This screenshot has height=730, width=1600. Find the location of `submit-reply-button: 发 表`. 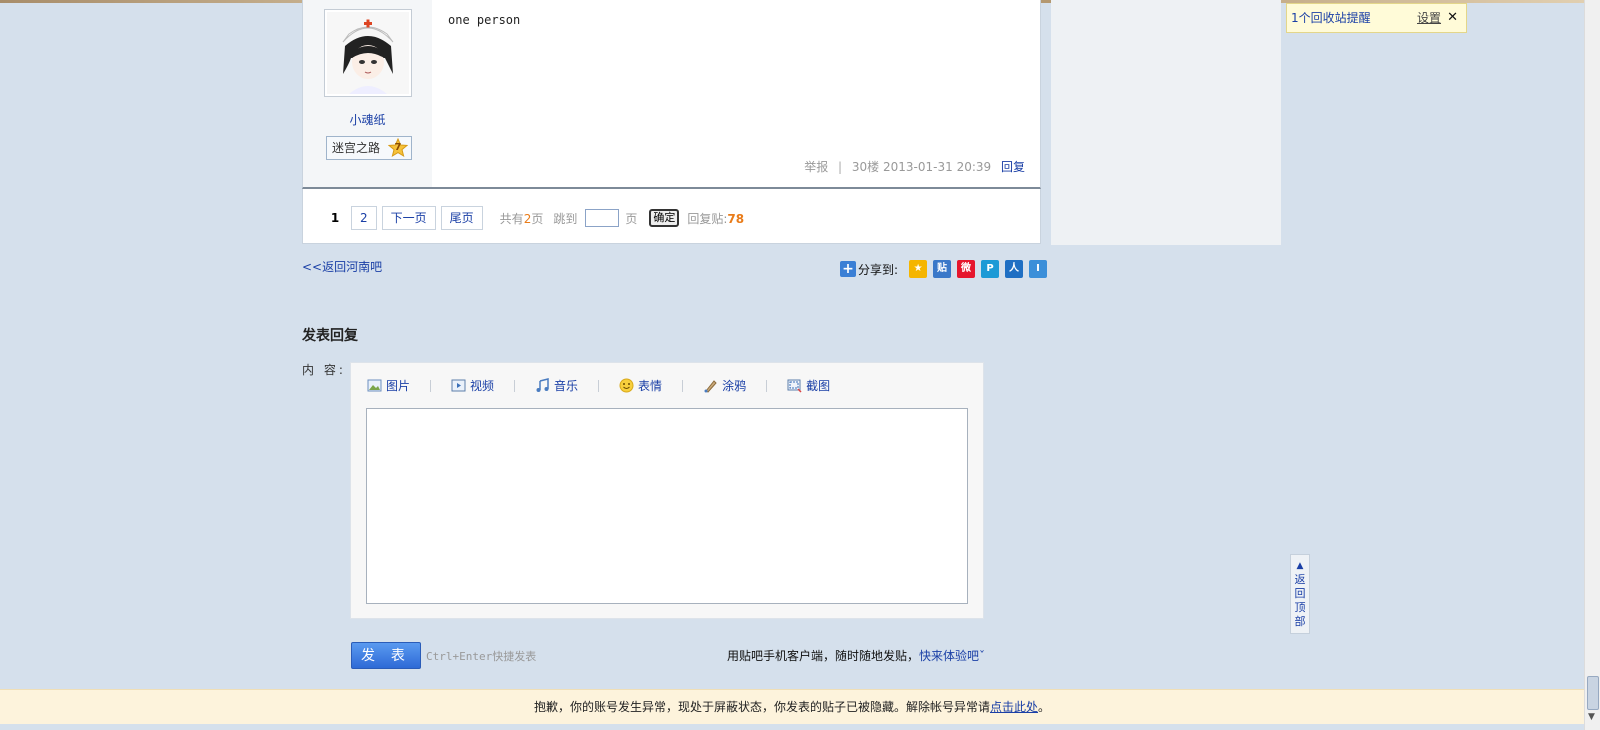

submit-reply-button: 发 表 is located at coordinates (386, 655).